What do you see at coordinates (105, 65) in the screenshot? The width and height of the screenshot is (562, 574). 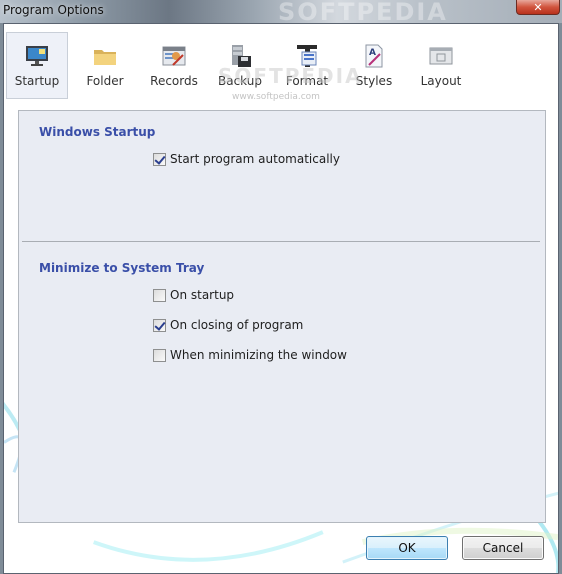 I see `tab-folder: Folder` at bounding box center [105, 65].